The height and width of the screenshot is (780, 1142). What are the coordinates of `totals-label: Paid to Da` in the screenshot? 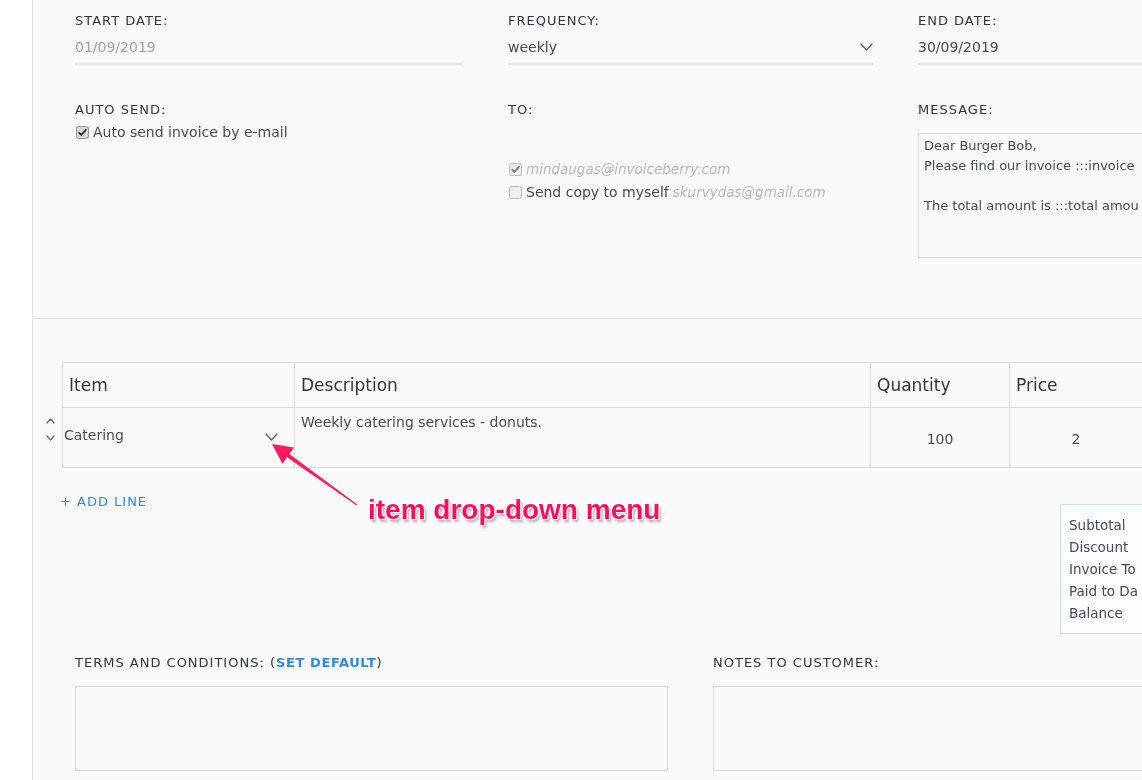 It's located at (1104, 591).